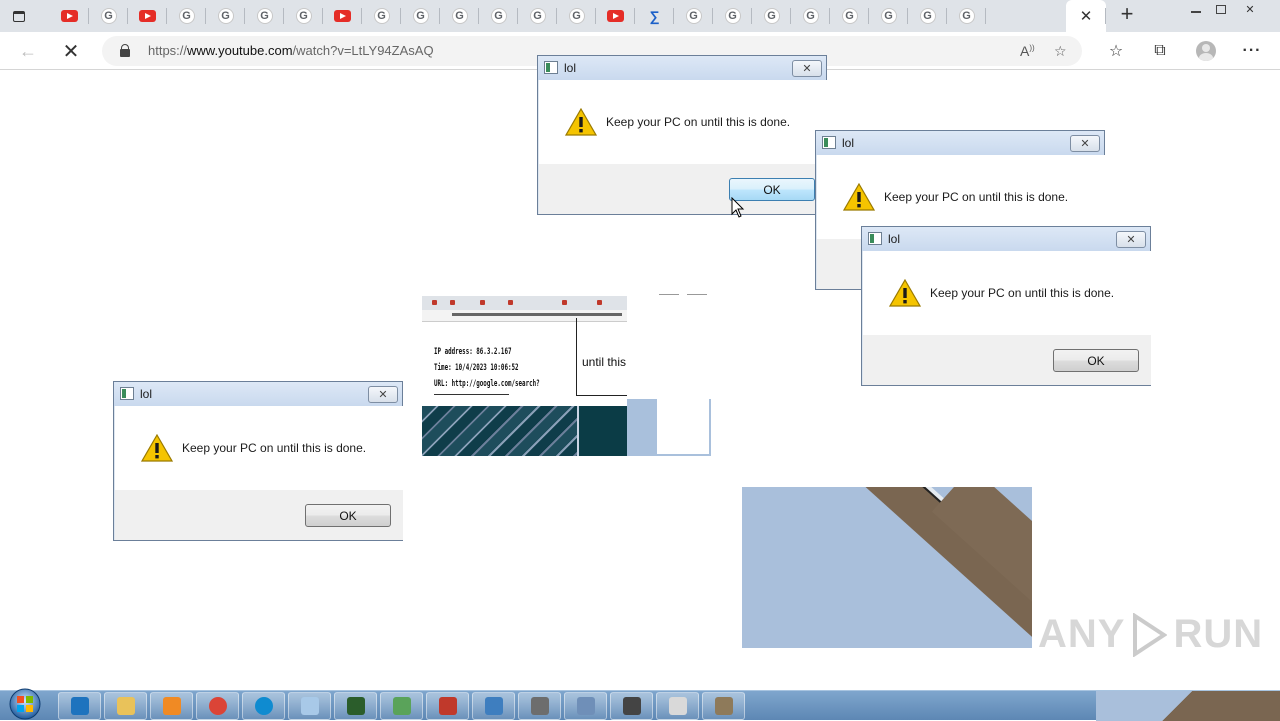 This screenshot has height=721, width=1280. What do you see at coordinates (859, 197) in the screenshot?
I see `warning-icon` at bounding box center [859, 197].